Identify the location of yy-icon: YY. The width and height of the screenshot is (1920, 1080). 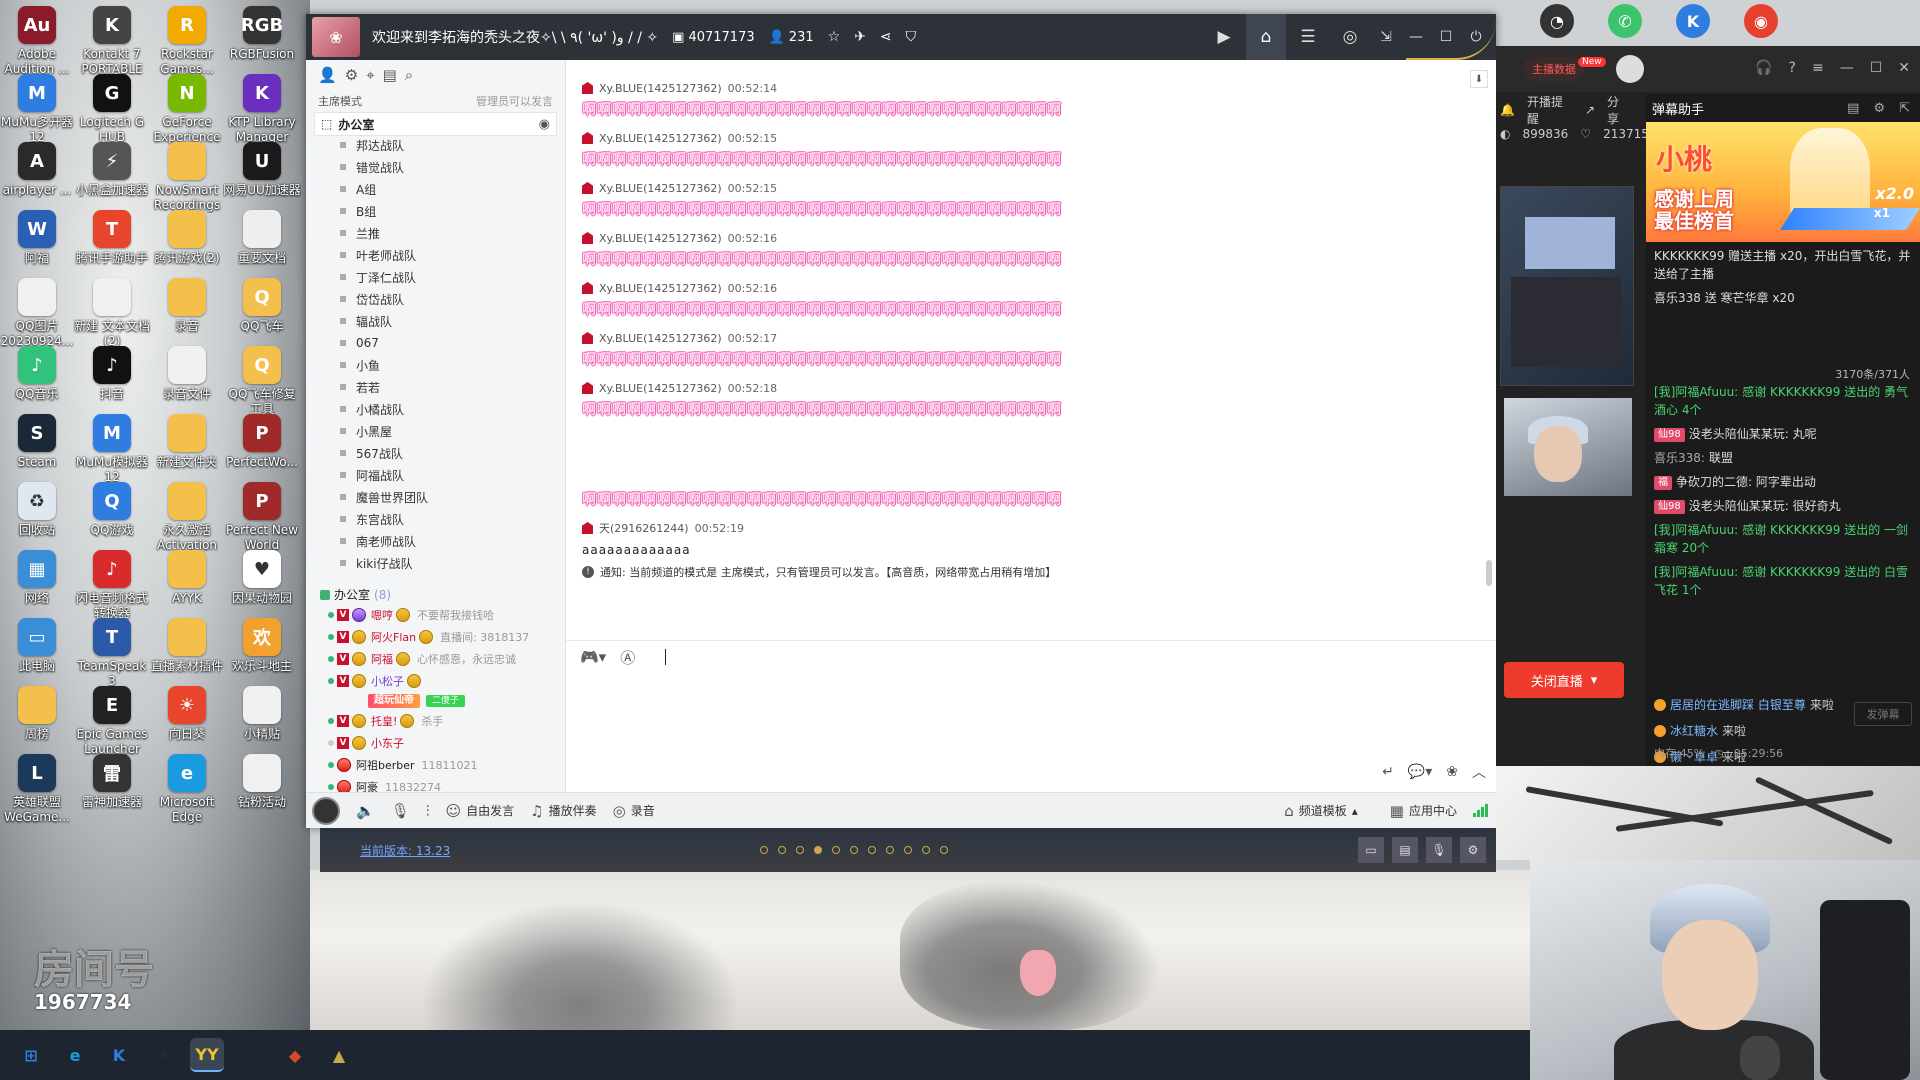
(207, 1055).